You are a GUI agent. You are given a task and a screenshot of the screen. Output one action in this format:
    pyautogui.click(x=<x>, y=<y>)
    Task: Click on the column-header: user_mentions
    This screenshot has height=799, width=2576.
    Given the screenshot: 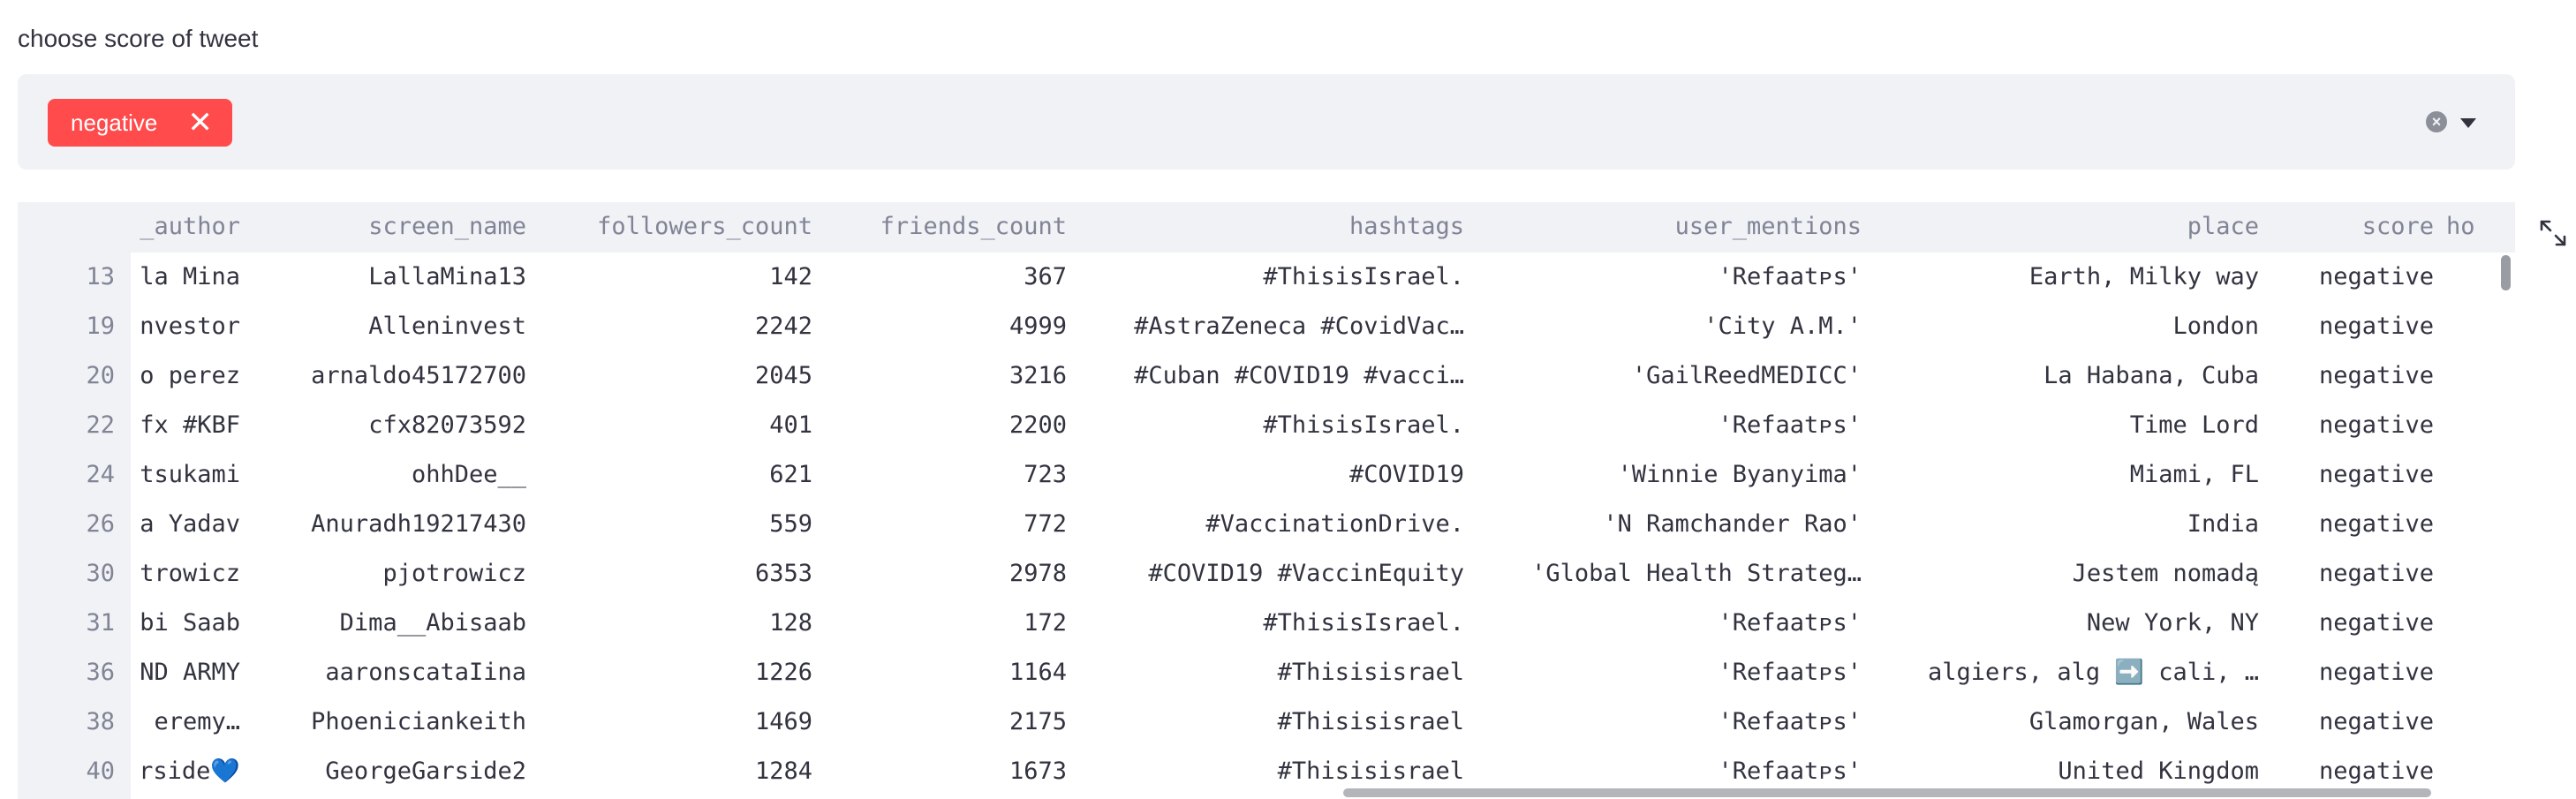 What is the action you would take?
    pyautogui.click(x=1670, y=227)
    